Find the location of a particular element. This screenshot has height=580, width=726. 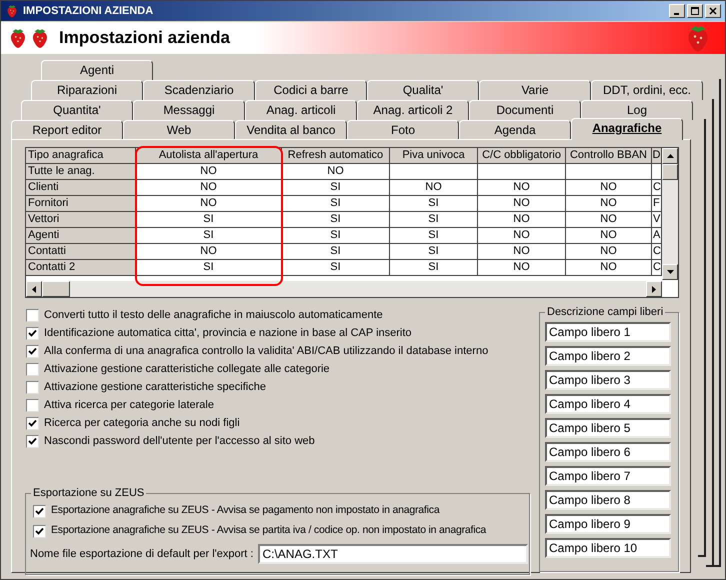

option-label: Attivazione gestione caratteristiche collegate alle categorie is located at coordinates (187, 370).